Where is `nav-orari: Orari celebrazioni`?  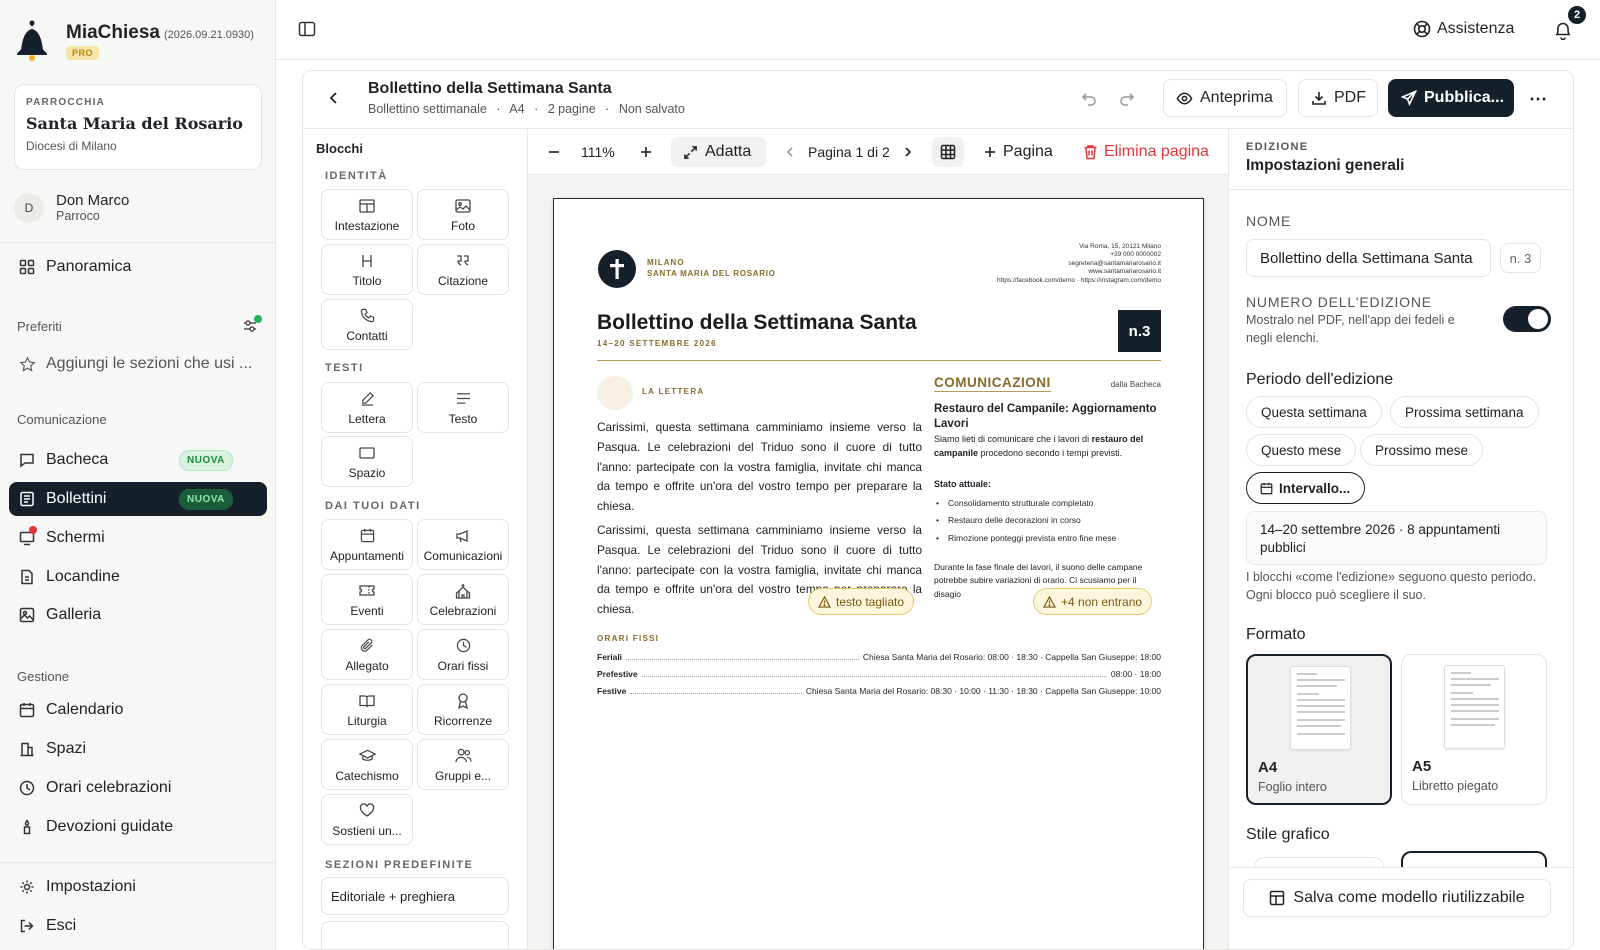
nav-orari: Orari celebrazioni is located at coordinates (138, 788).